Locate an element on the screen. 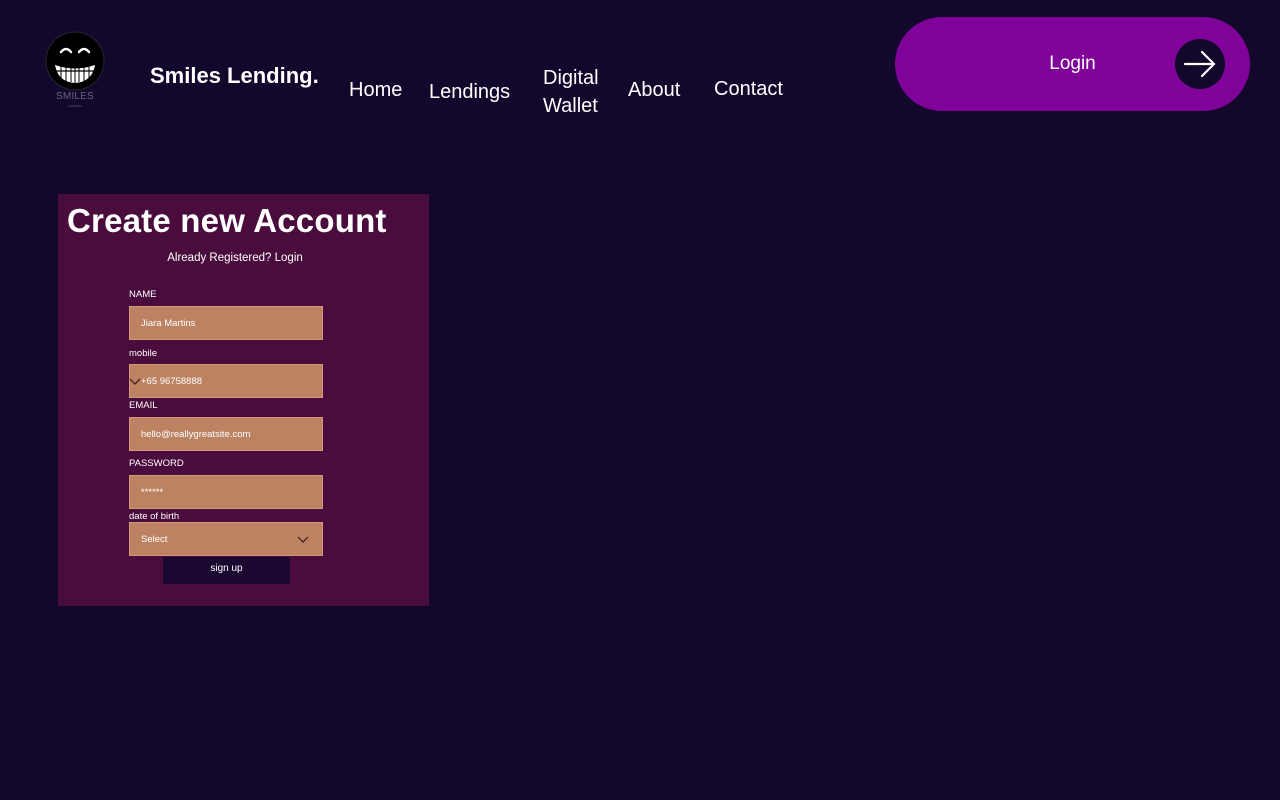 The width and height of the screenshot is (1280, 800). logo-subtext: LENDING is located at coordinates (75, 106).